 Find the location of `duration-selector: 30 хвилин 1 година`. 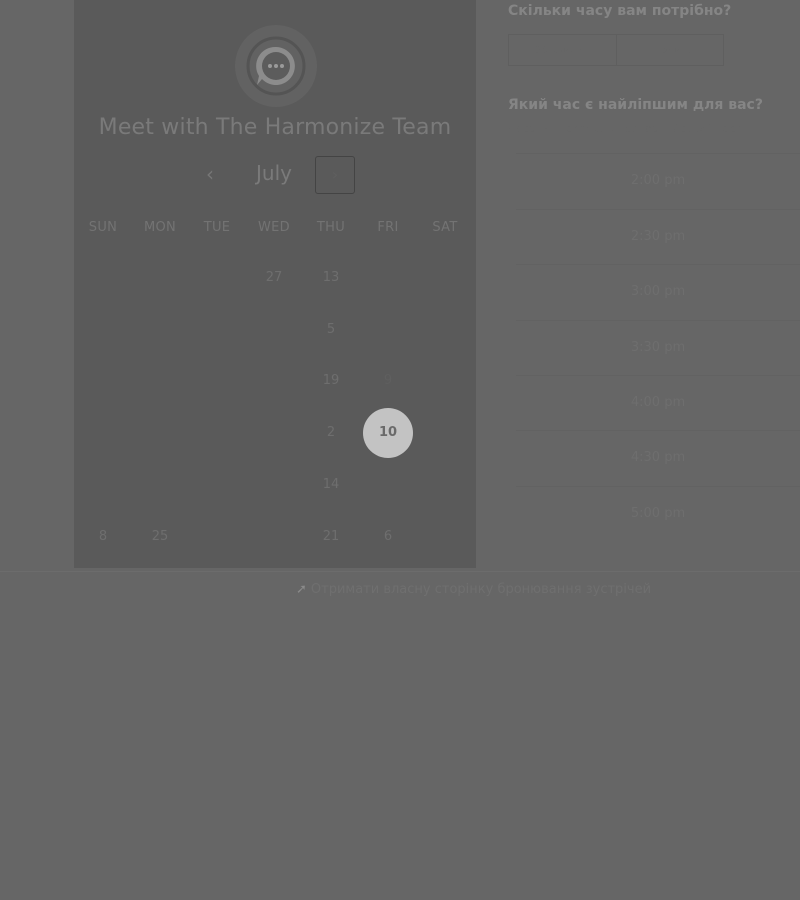

duration-selector: 30 хвилин 1 година is located at coordinates (616, 50).